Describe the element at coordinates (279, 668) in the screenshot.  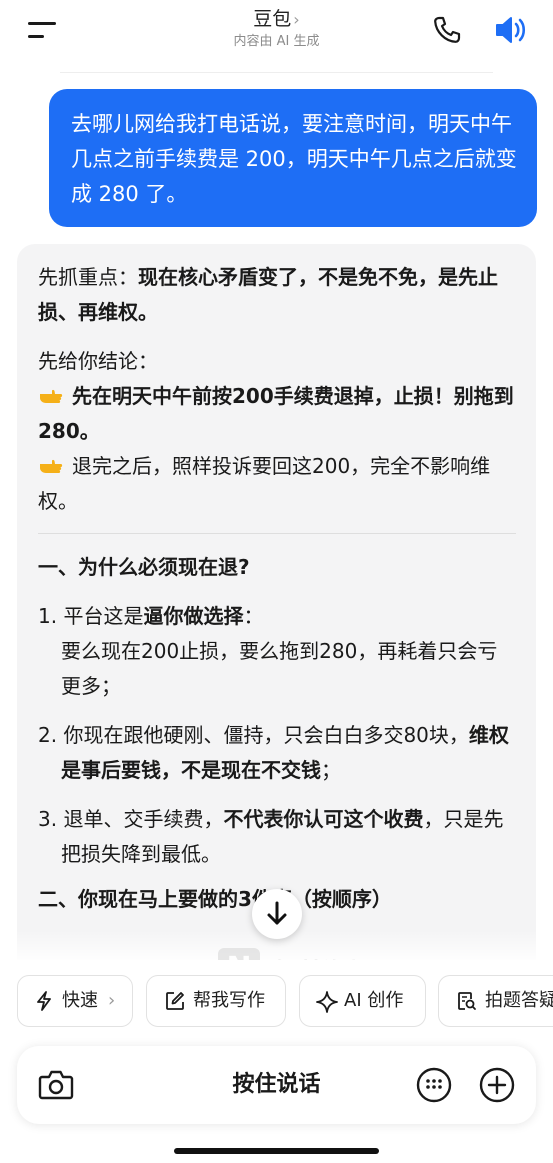
I see `reason-item-1-detail: 要么现在200止损，要么拖到280，再耗着只会亏更多；` at that location.